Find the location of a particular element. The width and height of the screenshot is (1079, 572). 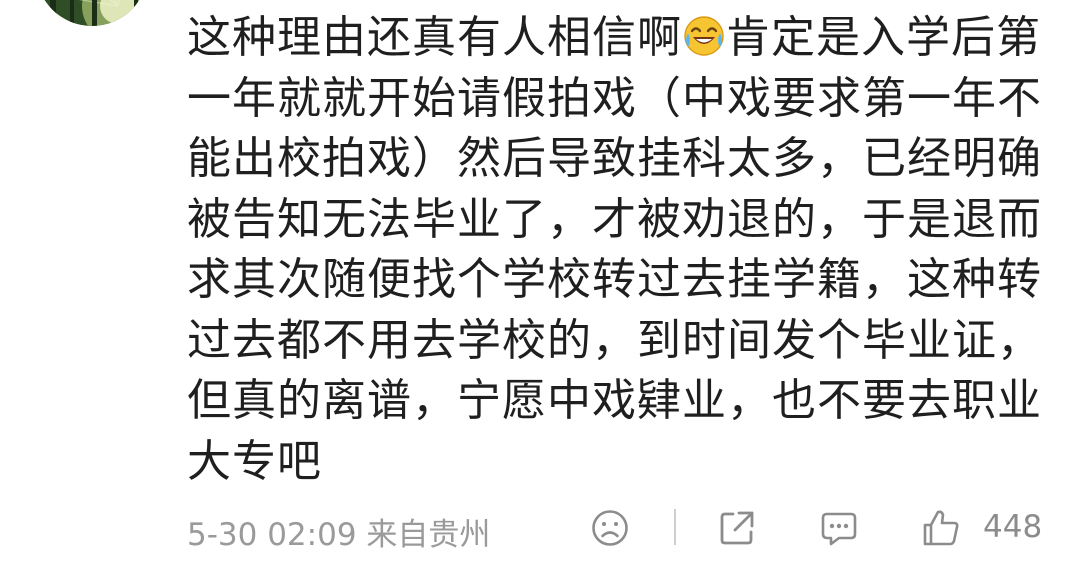

share-icon is located at coordinates (737, 528).